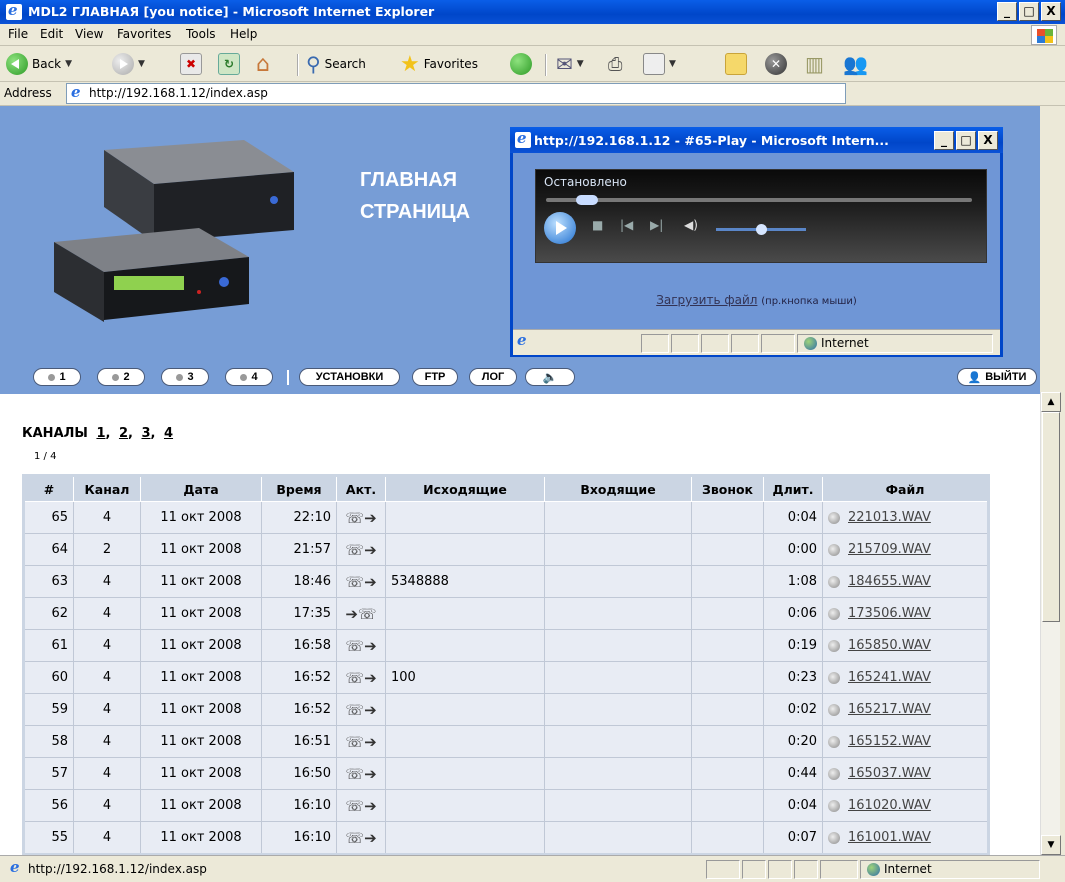  What do you see at coordinates (123, 433) in the screenshot?
I see `channel-link-2: 2` at bounding box center [123, 433].